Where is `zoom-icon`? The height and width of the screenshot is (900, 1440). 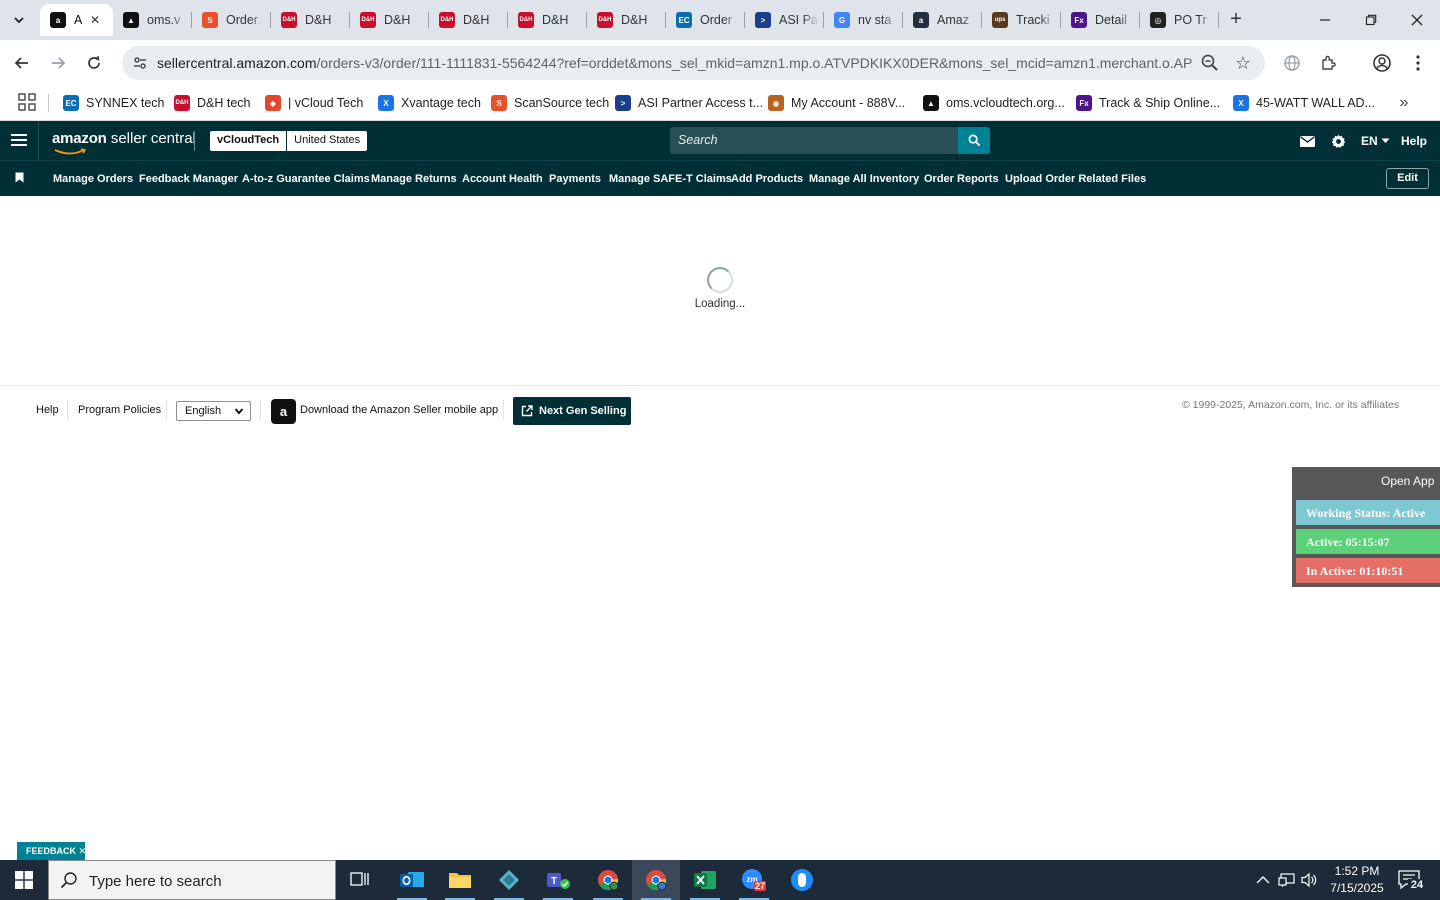 zoom-icon is located at coordinates (1210, 63).